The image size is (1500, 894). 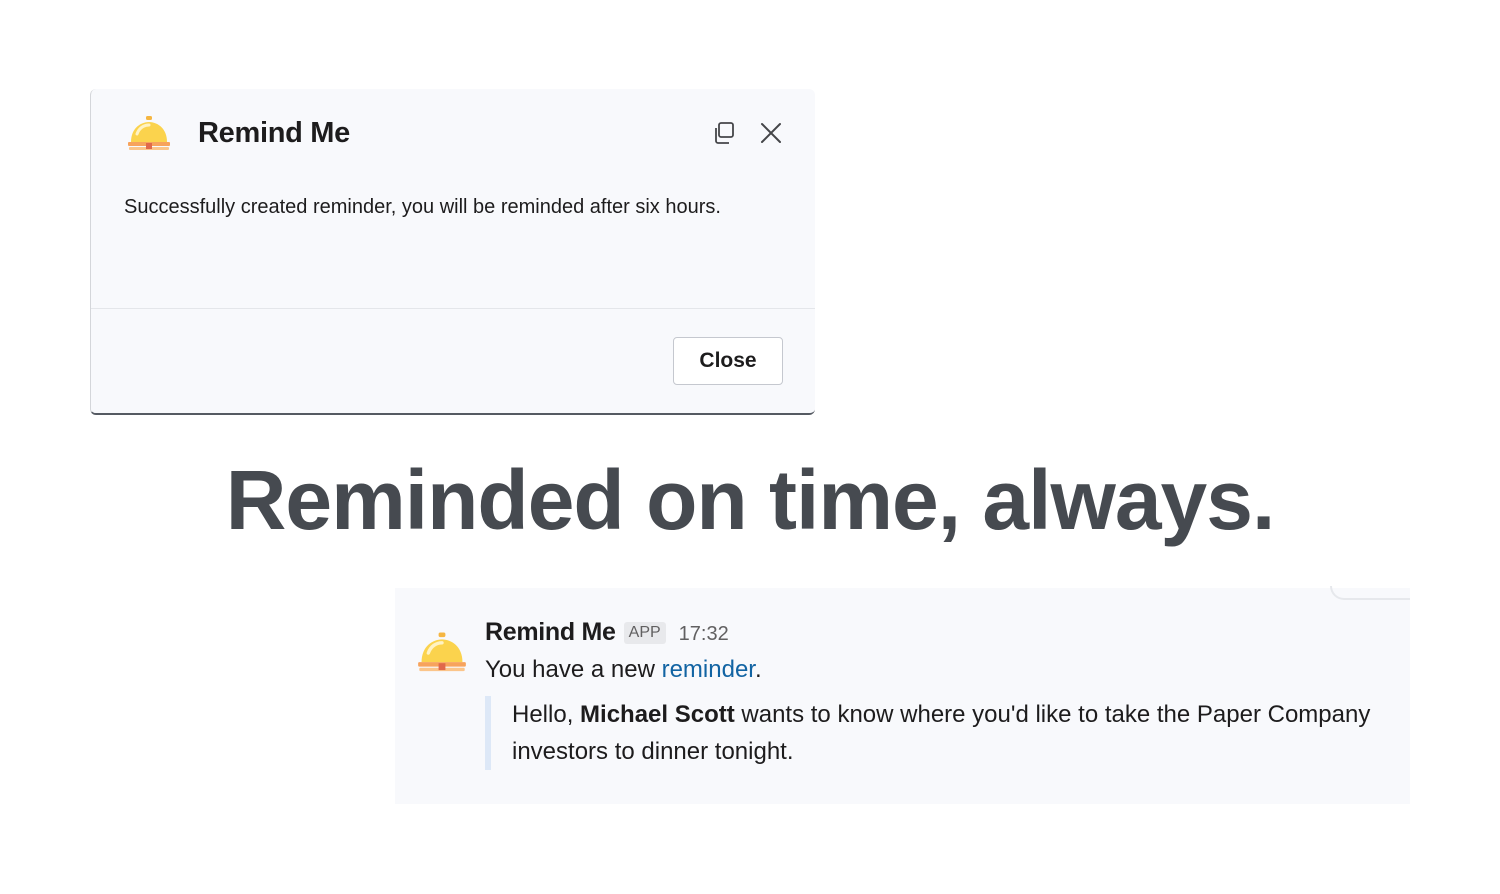 I want to click on modal-header: Remind Me, so click(x=453, y=135).